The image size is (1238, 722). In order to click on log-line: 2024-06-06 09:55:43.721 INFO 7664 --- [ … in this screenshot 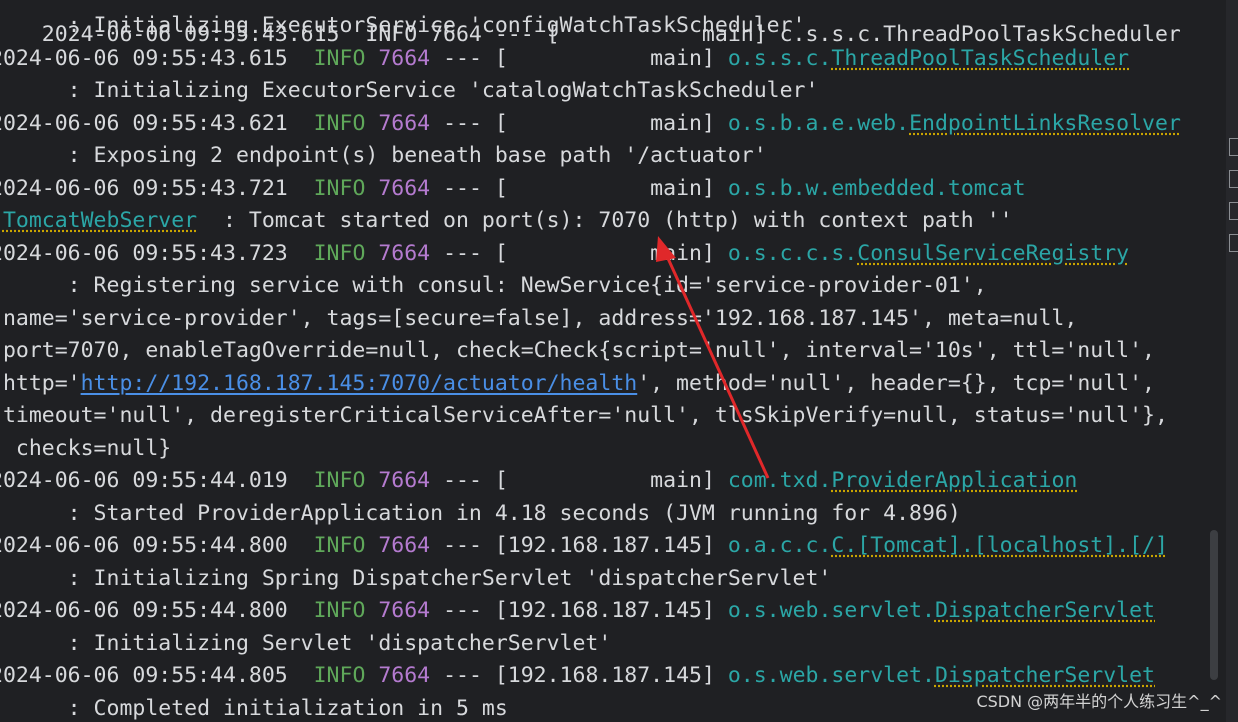, I will do `click(513, 189)`.